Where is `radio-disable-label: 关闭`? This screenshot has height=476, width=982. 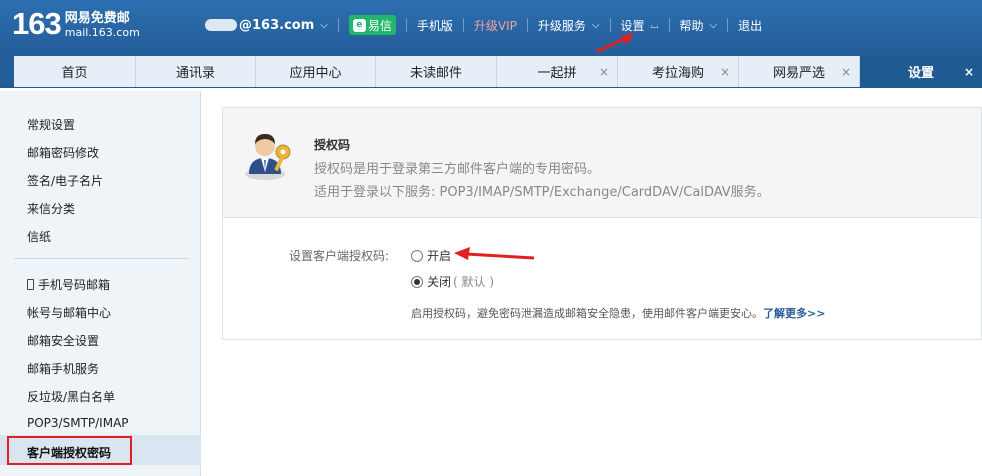 radio-disable-label: 关闭 is located at coordinates (439, 282).